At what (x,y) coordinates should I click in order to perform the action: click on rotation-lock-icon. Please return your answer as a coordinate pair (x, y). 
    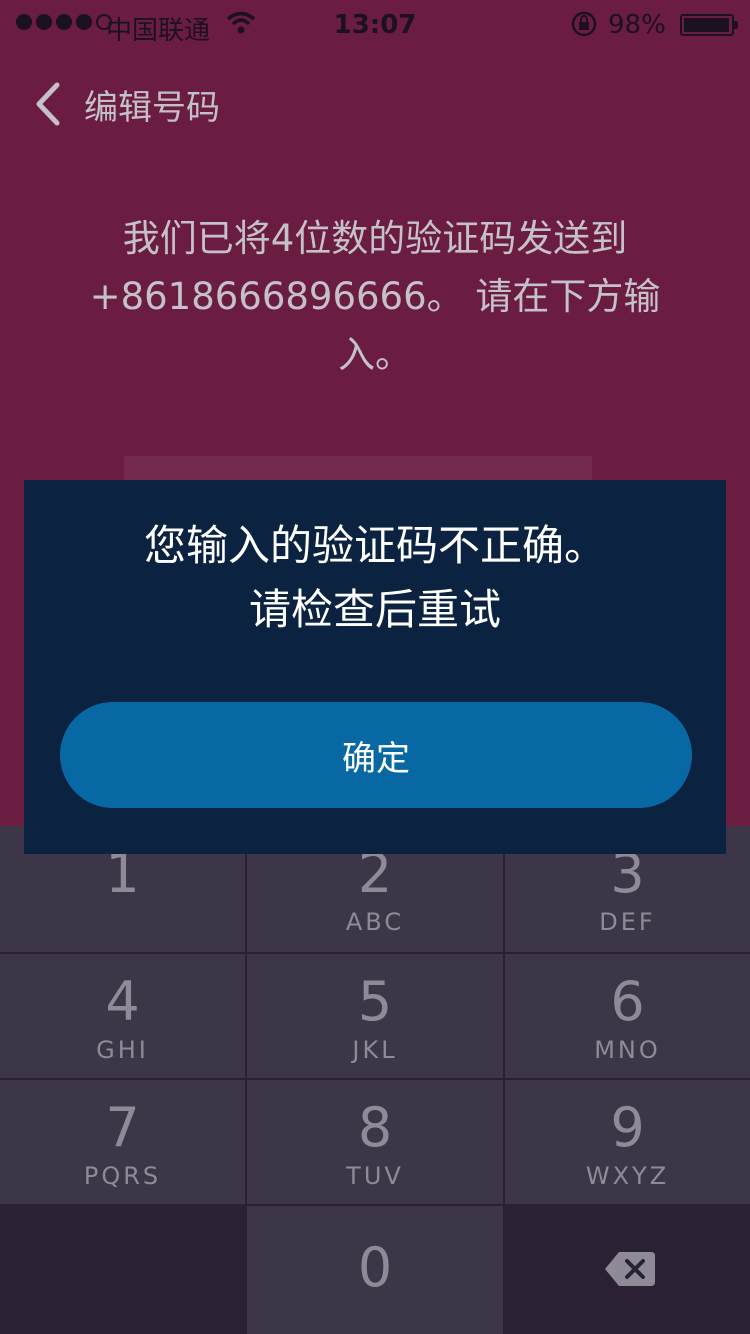
    Looking at the image, I should click on (584, 27).